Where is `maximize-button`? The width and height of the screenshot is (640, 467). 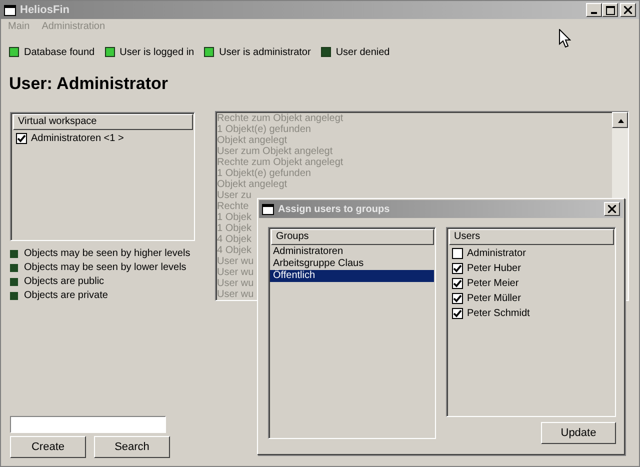
maximize-button is located at coordinates (610, 10).